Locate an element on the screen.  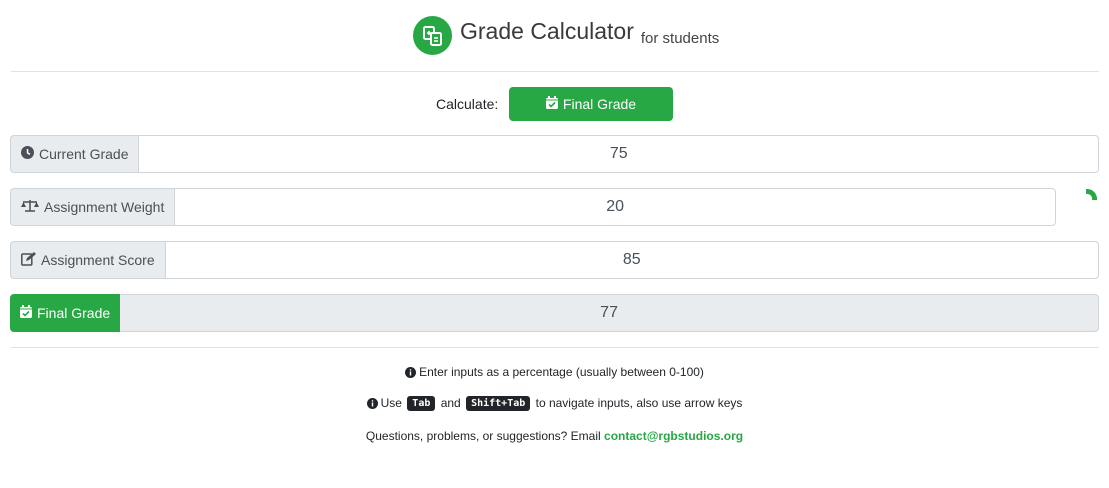
assignment-weight-field is located at coordinates (615, 207).